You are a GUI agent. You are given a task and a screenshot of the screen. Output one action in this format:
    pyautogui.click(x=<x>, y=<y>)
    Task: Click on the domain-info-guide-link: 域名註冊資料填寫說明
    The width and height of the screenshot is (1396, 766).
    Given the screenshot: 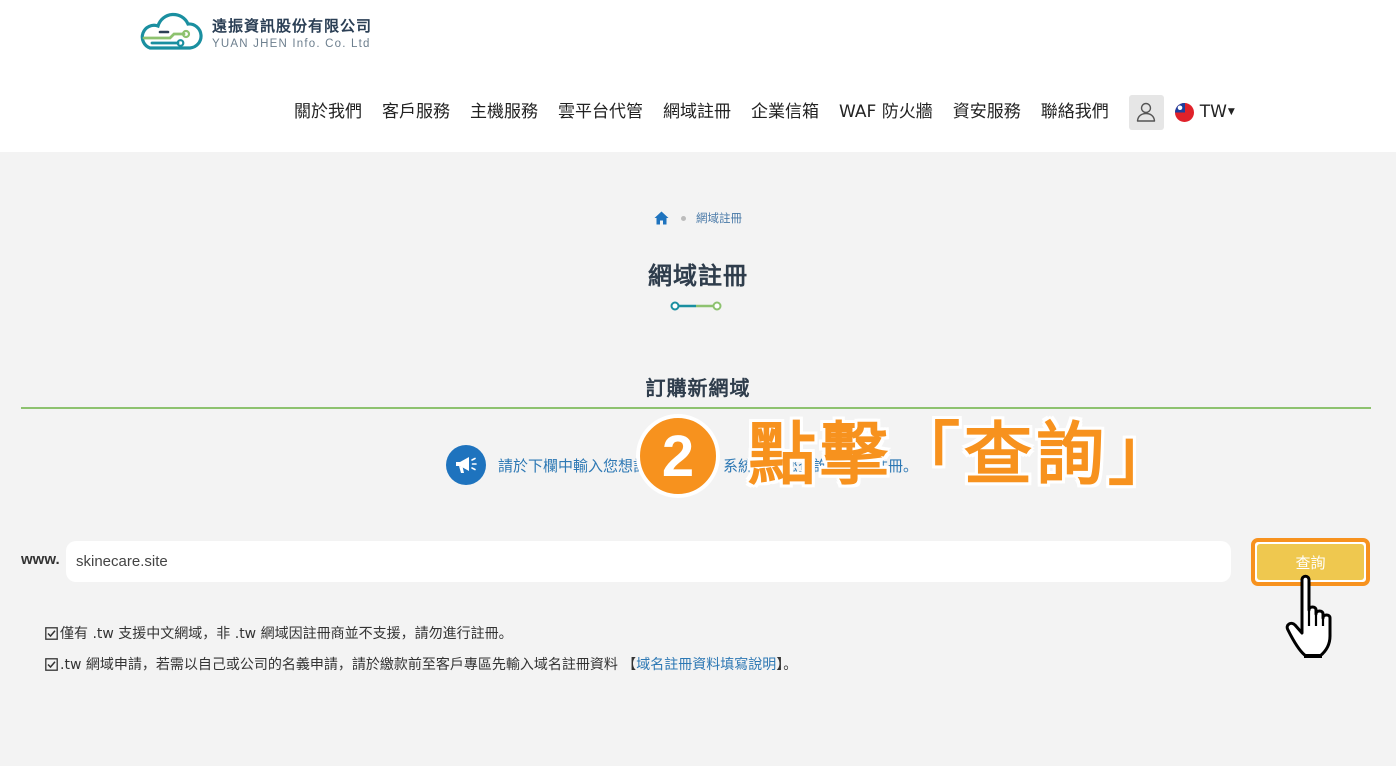 What is the action you would take?
    pyautogui.click(x=706, y=664)
    